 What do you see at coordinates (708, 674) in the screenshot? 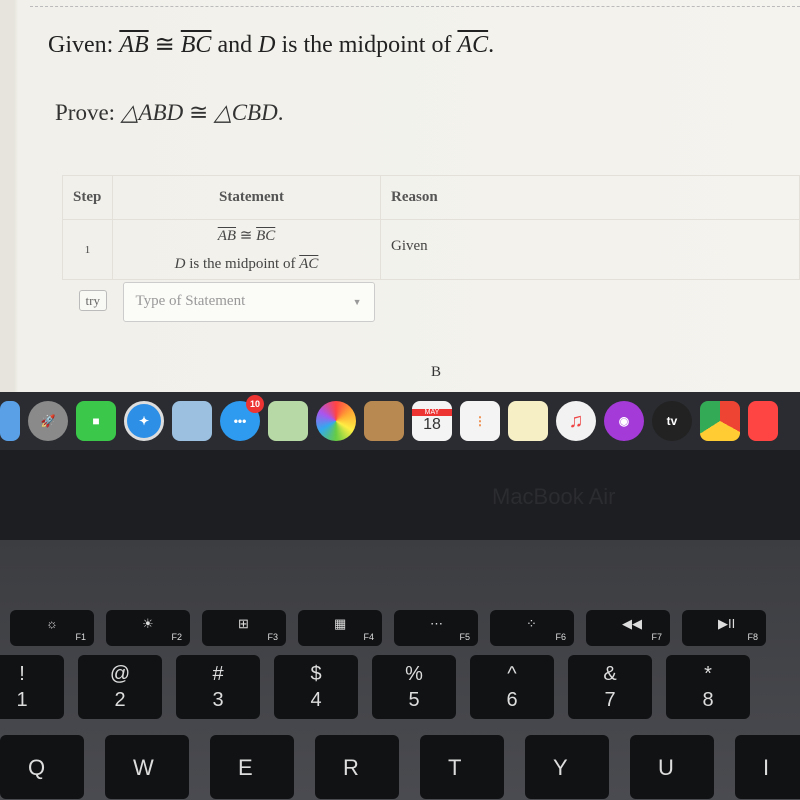
I see `key-shift-label: *` at bounding box center [708, 674].